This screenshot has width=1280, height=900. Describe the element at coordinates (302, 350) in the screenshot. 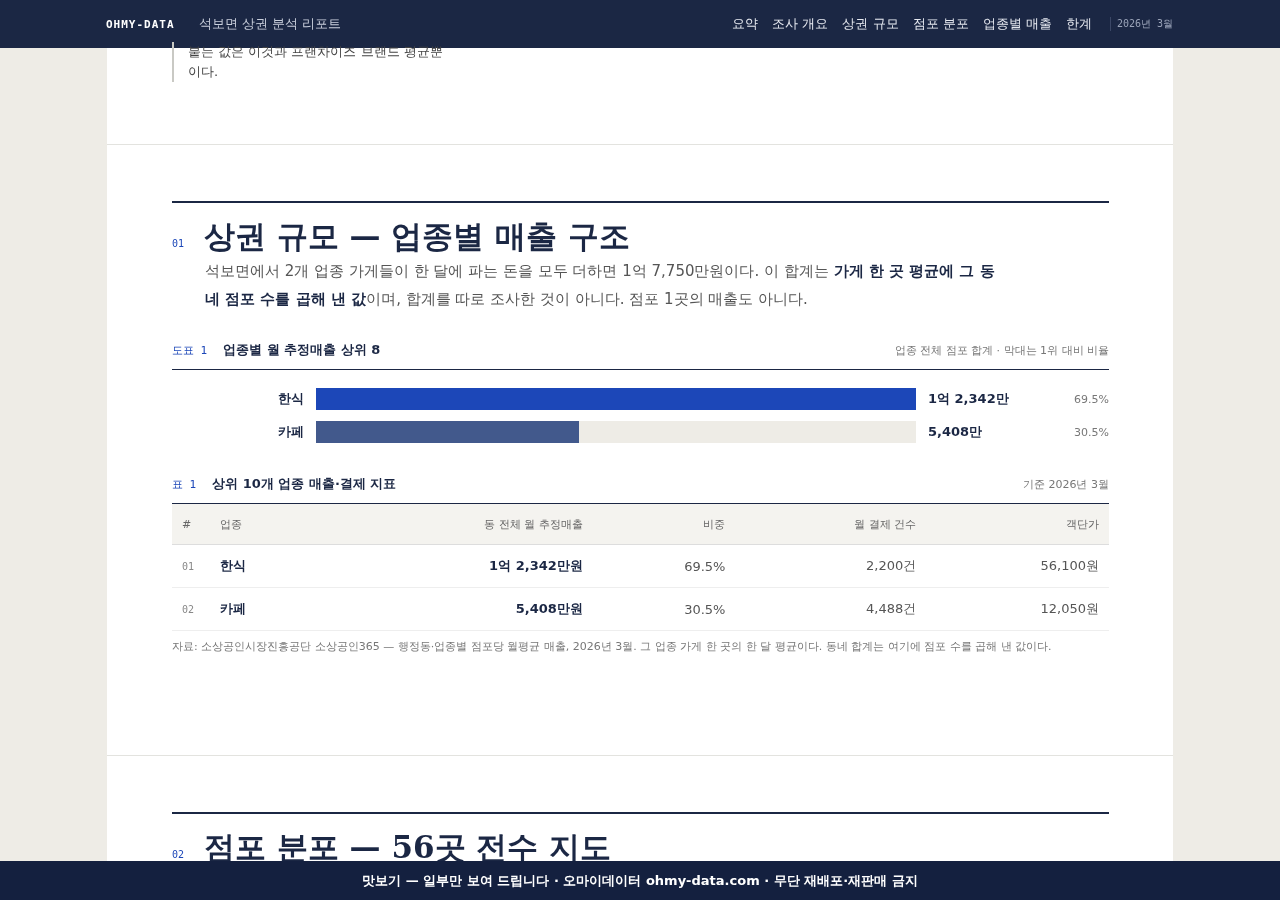

I see `figure-title: 업종별 월 추정매출 상위 8` at that location.